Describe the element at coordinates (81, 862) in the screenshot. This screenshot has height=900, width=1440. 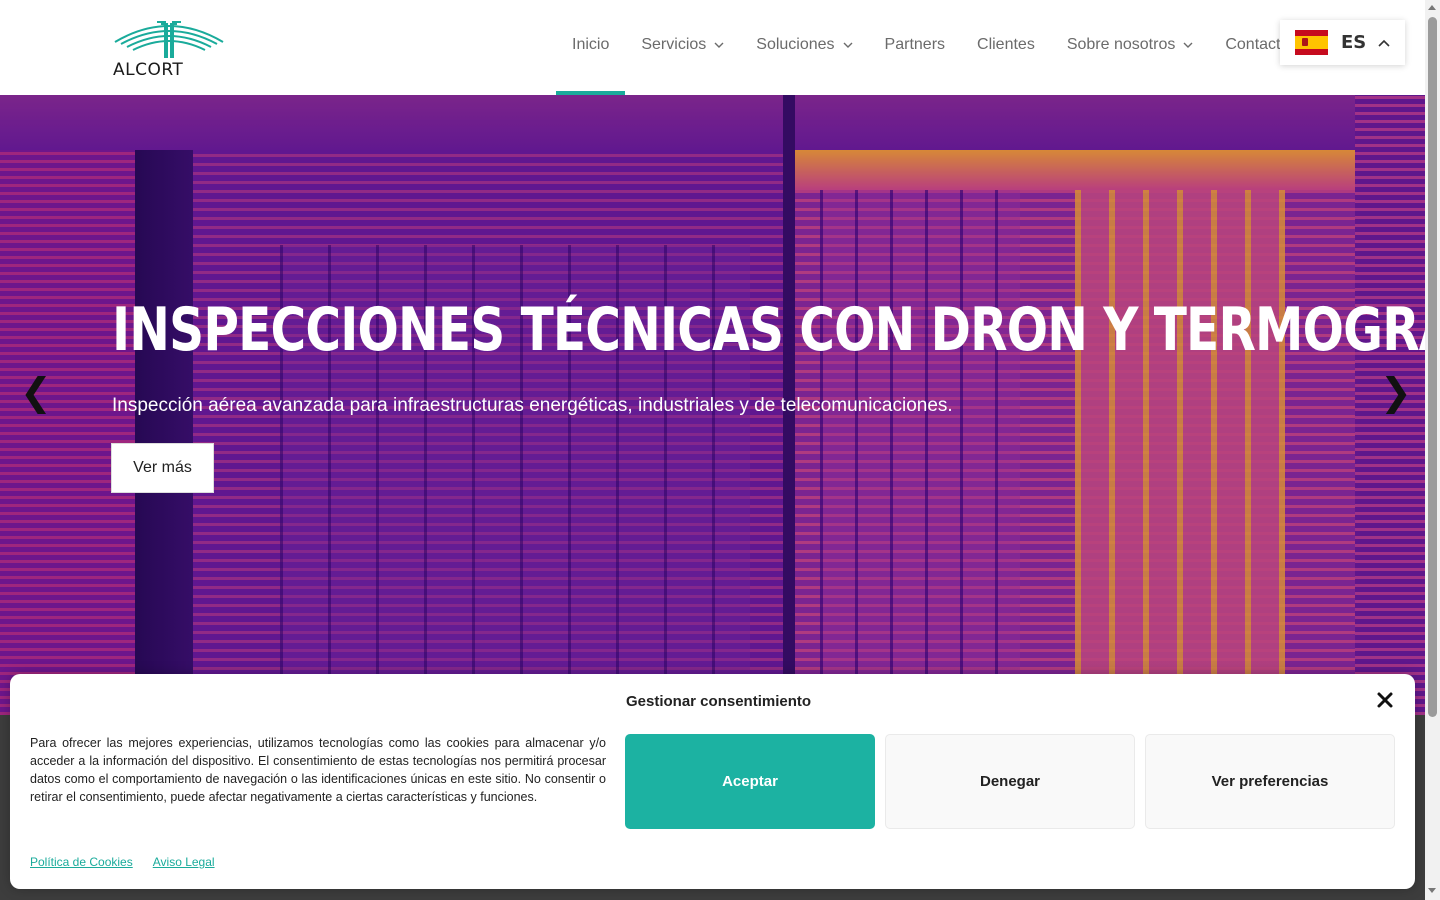
I see `cookie-policy-link: Política de Cookies` at that location.